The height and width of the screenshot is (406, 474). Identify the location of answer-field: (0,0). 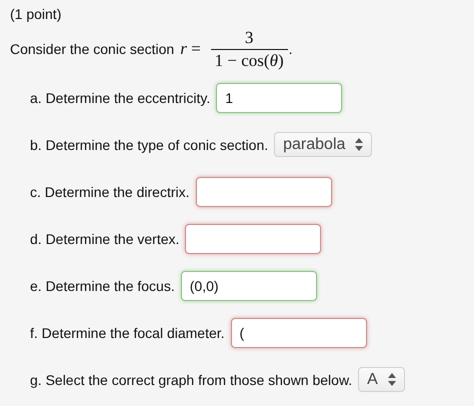
(248, 285).